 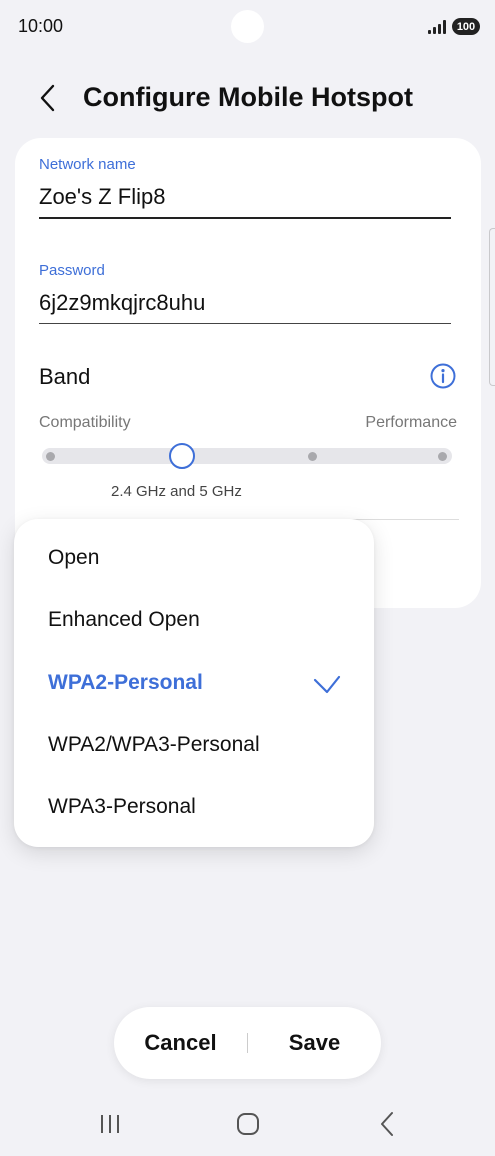 I want to click on nav-back-button, so click(x=387, y=1124).